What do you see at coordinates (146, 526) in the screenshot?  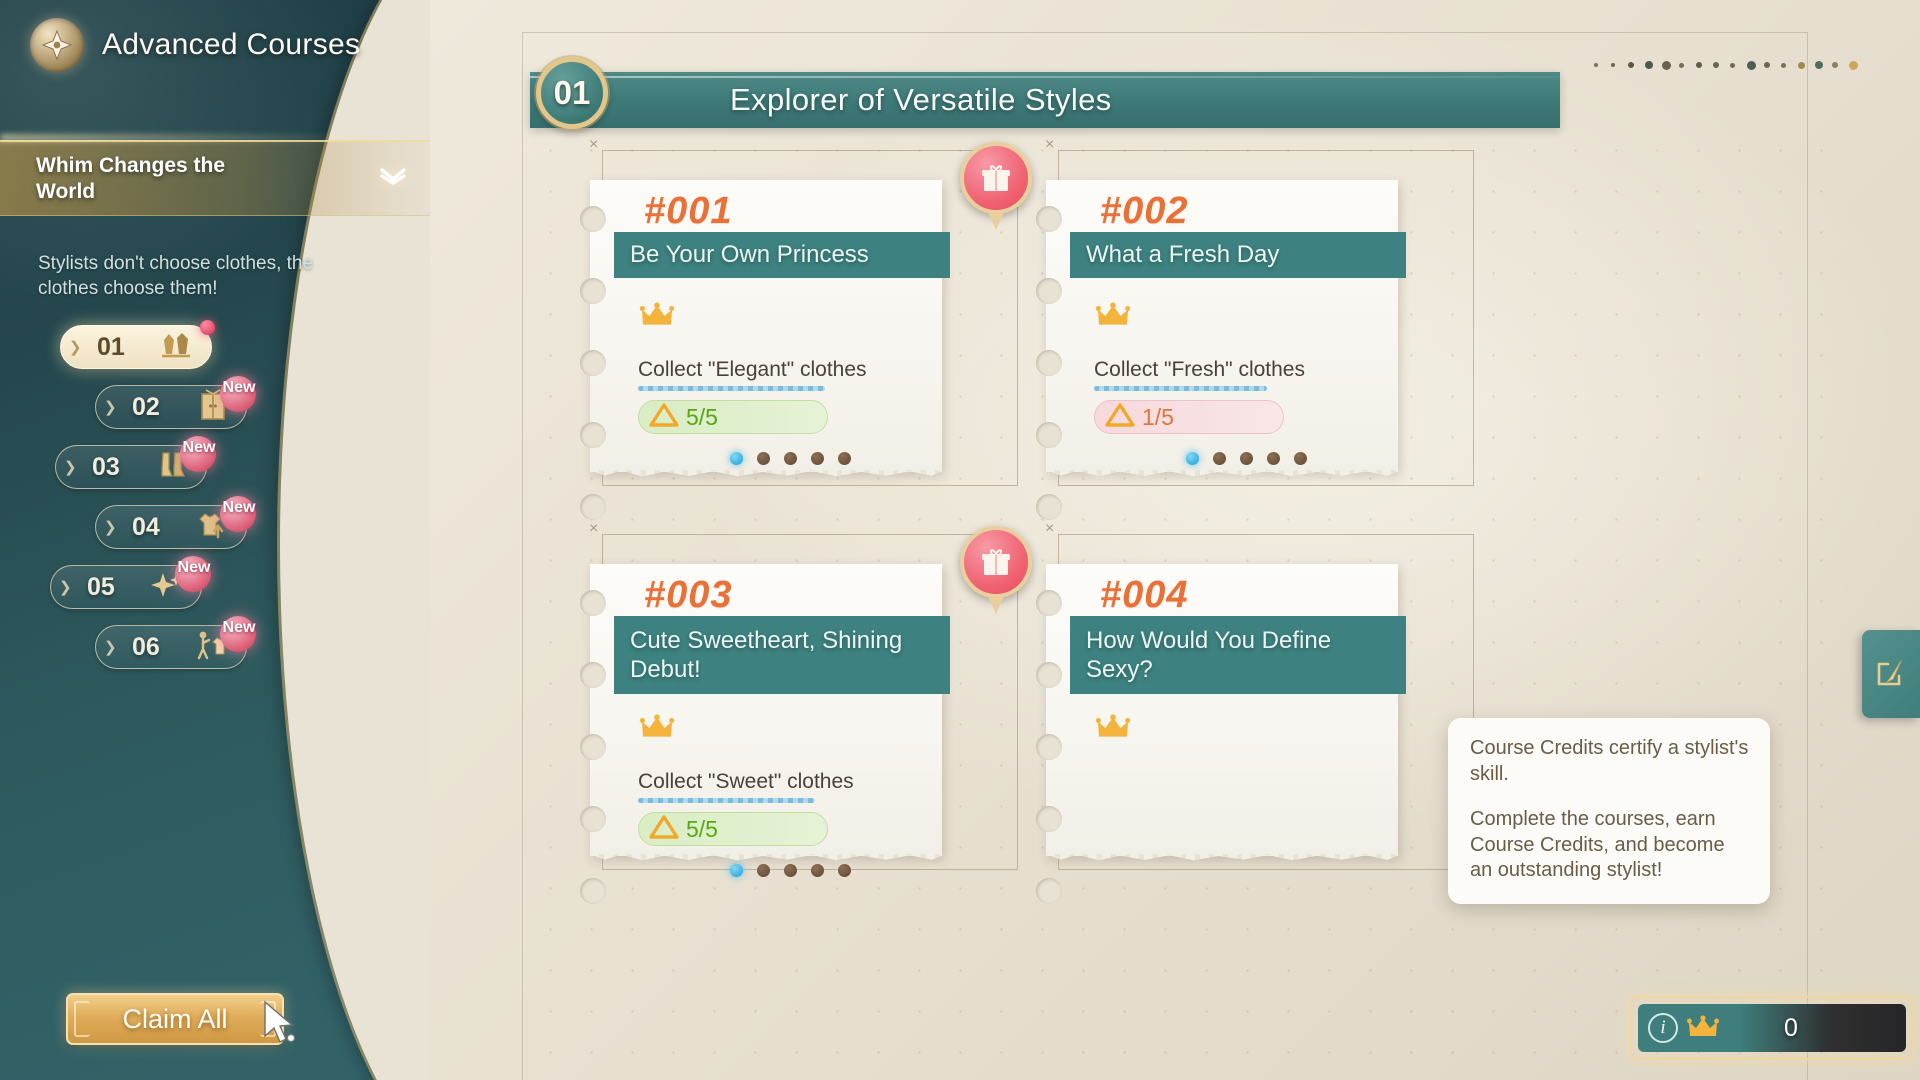 I see `sidebar-item-number: 04` at bounding box center [146, 526].